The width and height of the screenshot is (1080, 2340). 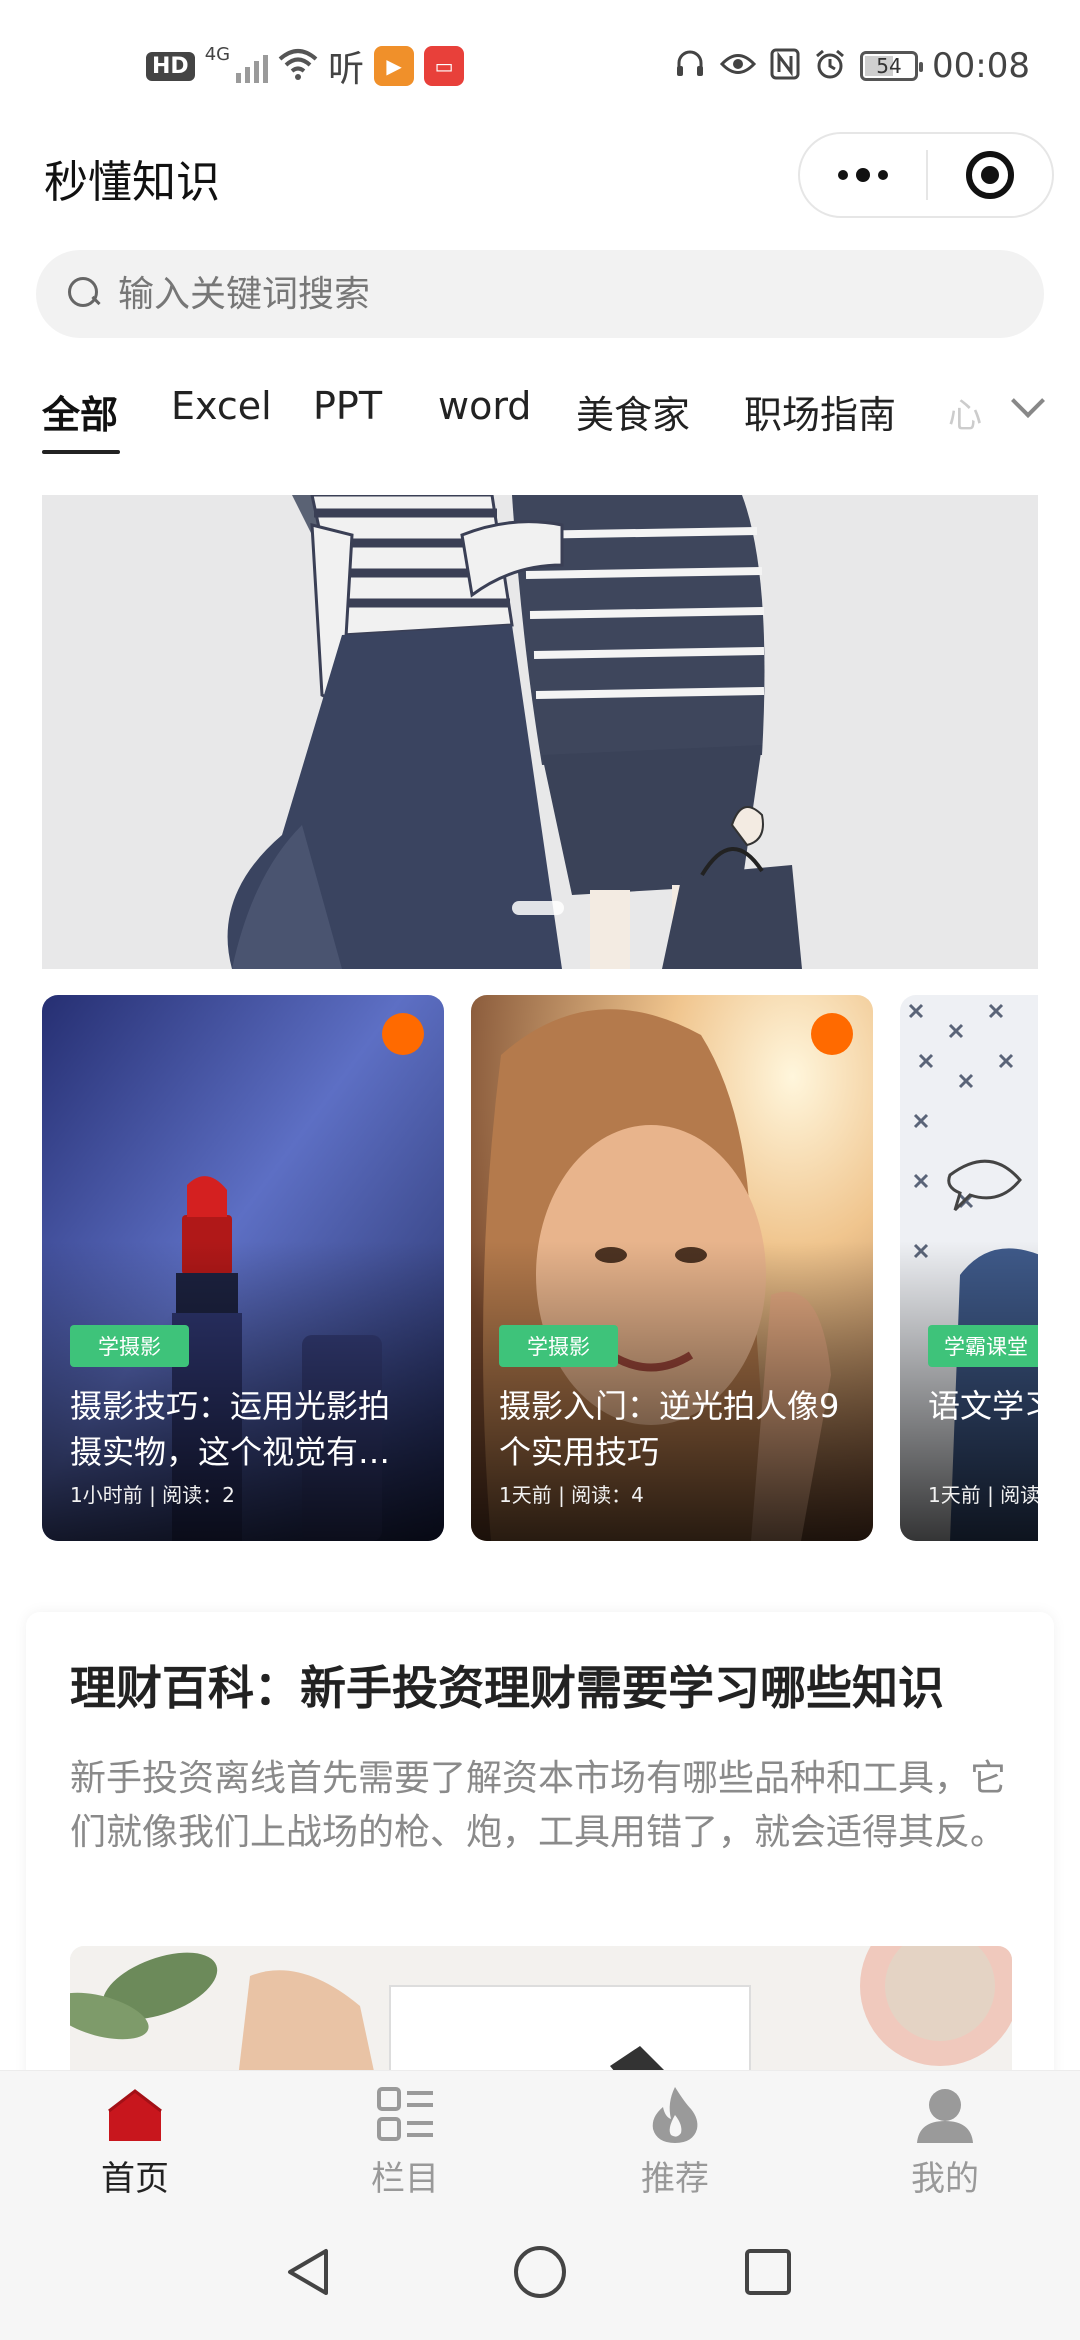 I want to click on card-tag: 学霸课堂, so click(x=983, y=1346).